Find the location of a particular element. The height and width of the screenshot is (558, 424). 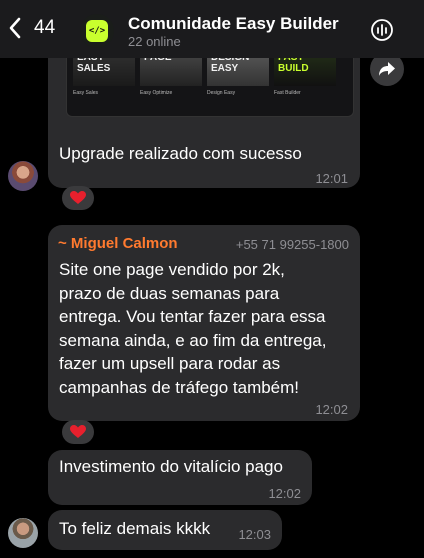

sender-phone: +55 71 99255-1800 is located at coordinates (292, 244).